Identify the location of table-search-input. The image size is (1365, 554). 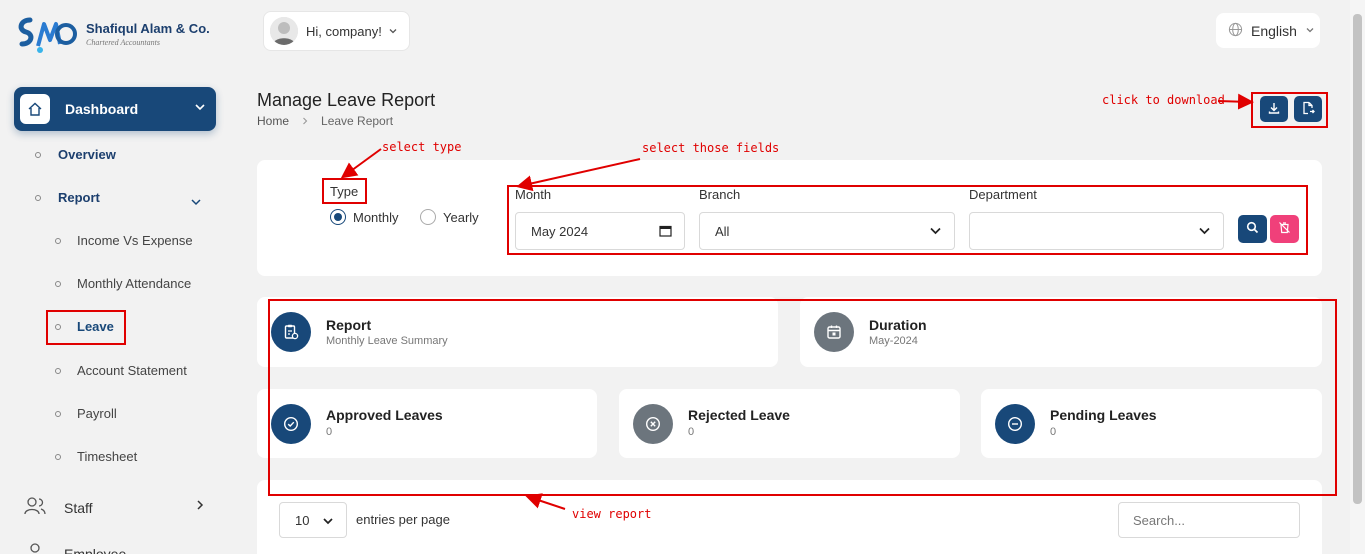
(1209, 520).